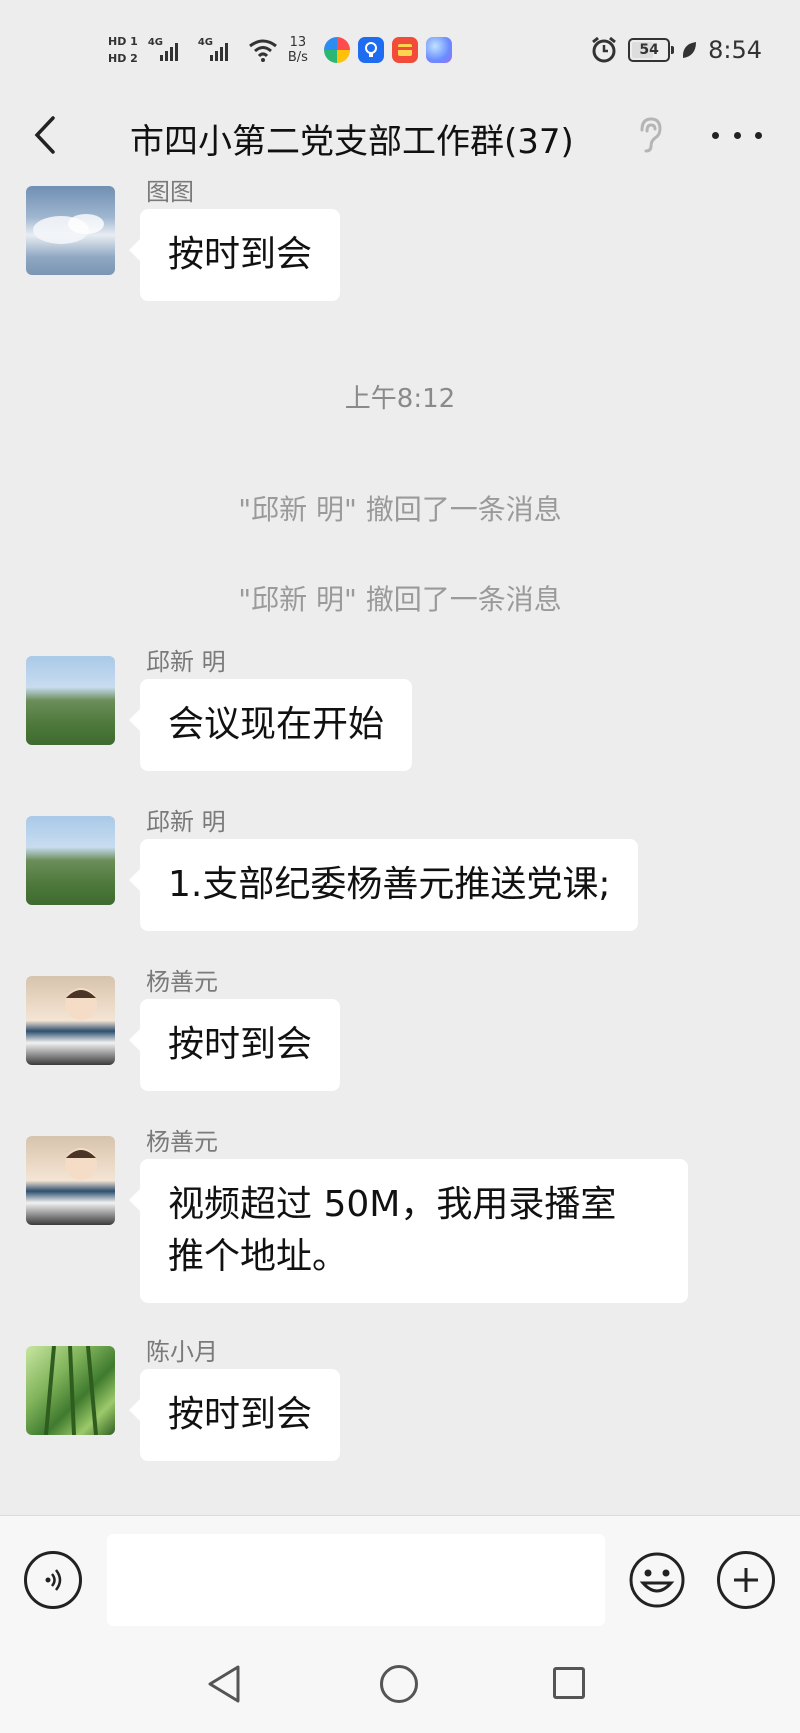 The width and height of the screenshot is (800, 1733). I want to click on plus-button, so click(746, 1580).